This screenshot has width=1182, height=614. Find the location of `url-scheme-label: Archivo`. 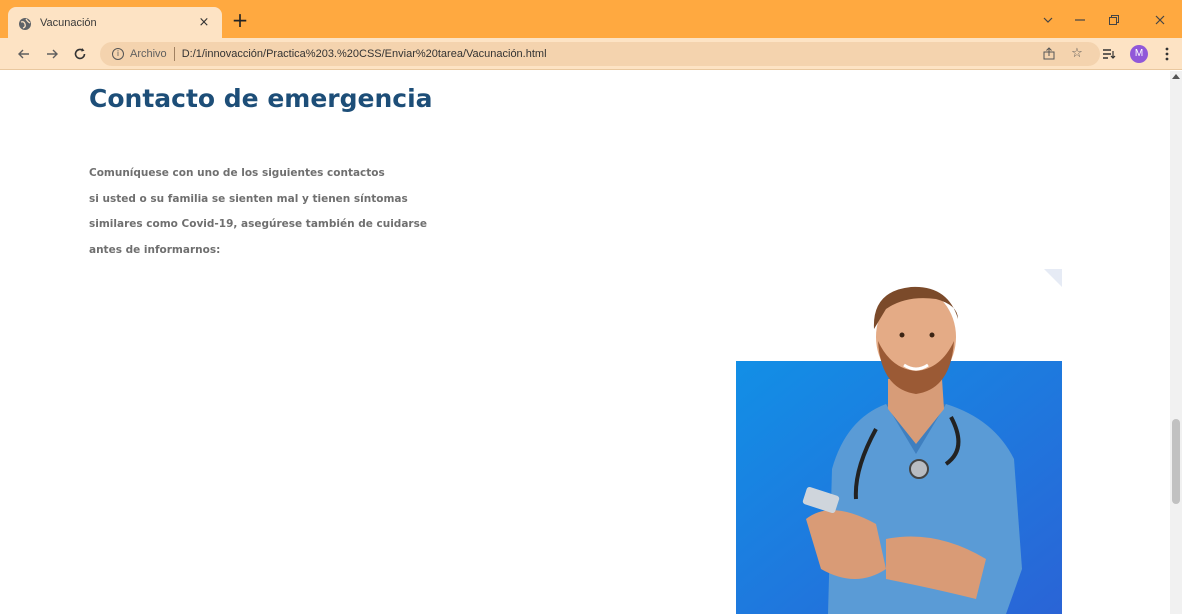

url-scheme-label: Archivo is located at coordinates (148, 54).